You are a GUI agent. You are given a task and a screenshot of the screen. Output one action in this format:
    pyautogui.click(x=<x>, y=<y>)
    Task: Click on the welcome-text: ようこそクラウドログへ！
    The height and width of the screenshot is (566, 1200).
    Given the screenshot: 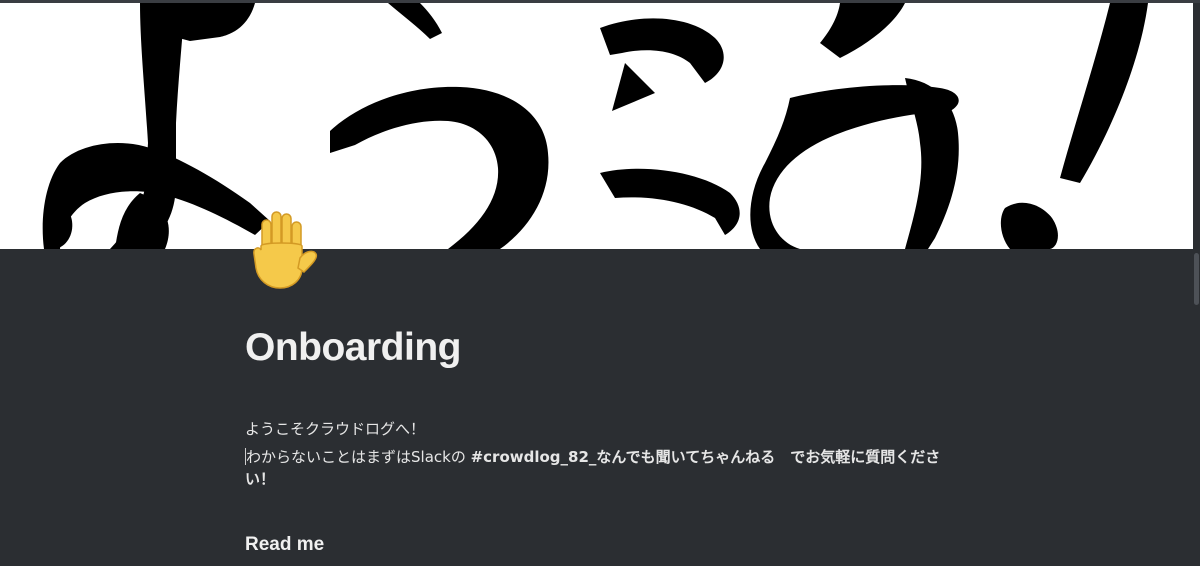 What is the action you would take?
    pyautogui.click(x=595, y=429)
    